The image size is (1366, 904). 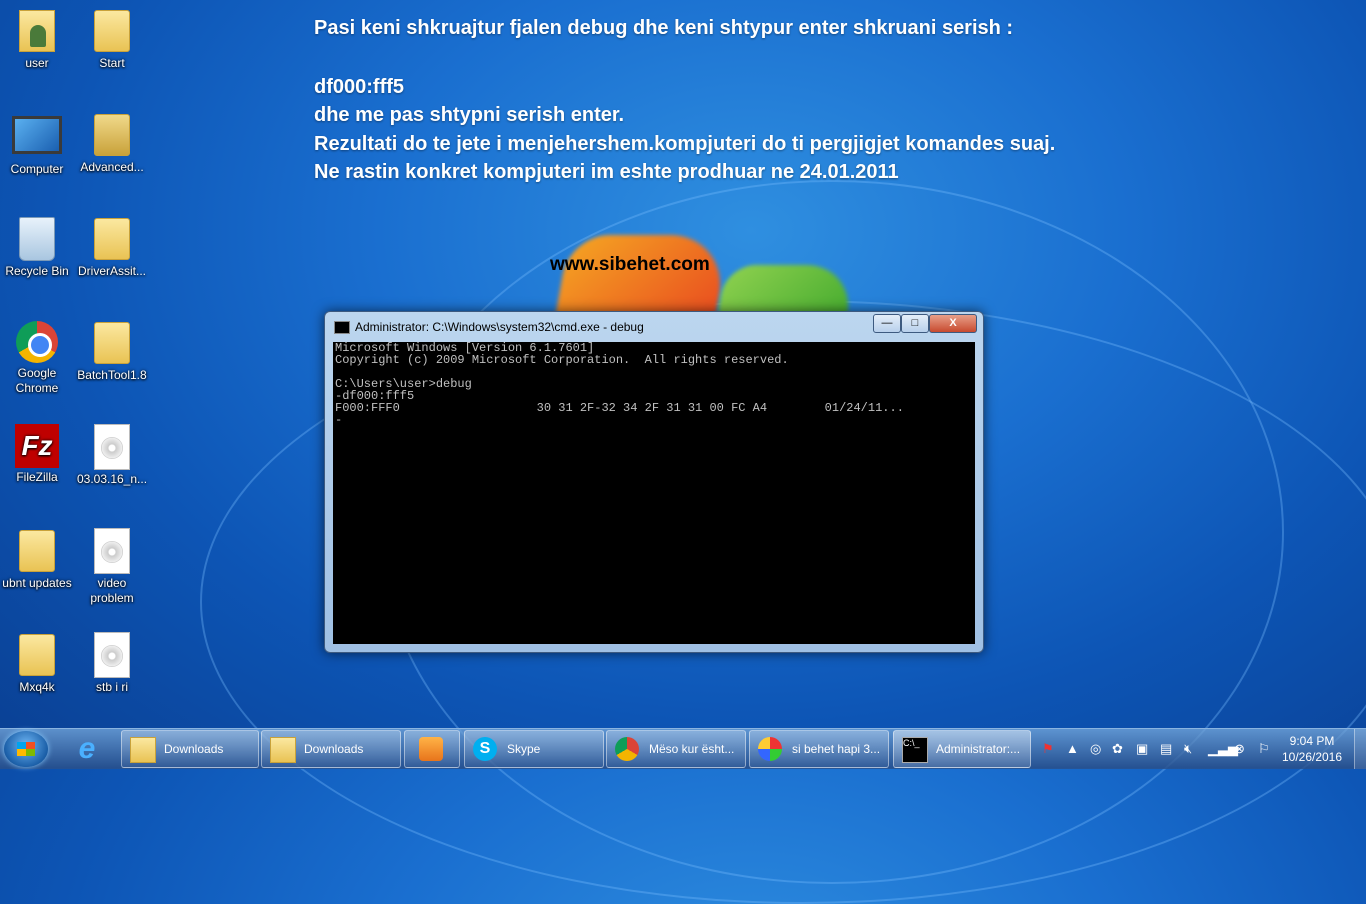 What do you see at coordinates (887, 323) in the screenshot?
I see `minimize-button: —` at bounding box center [887, 323].